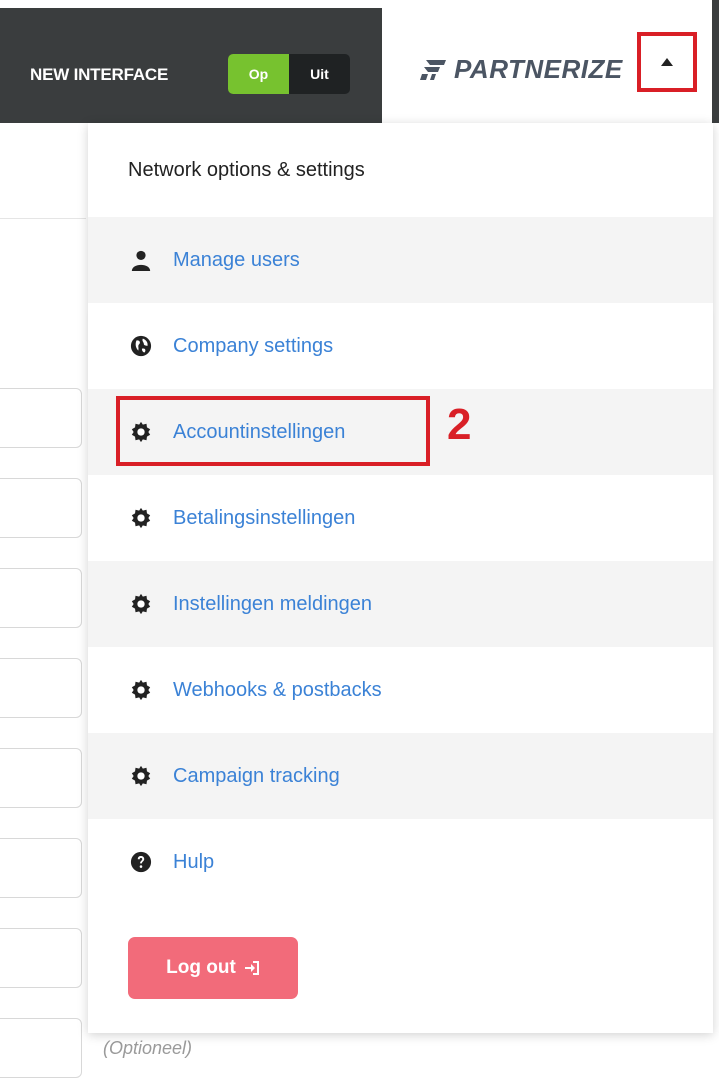 The height and width of the screenshot is (1078, 719). I want to click on logout-button: Log out, so click(213, 968).